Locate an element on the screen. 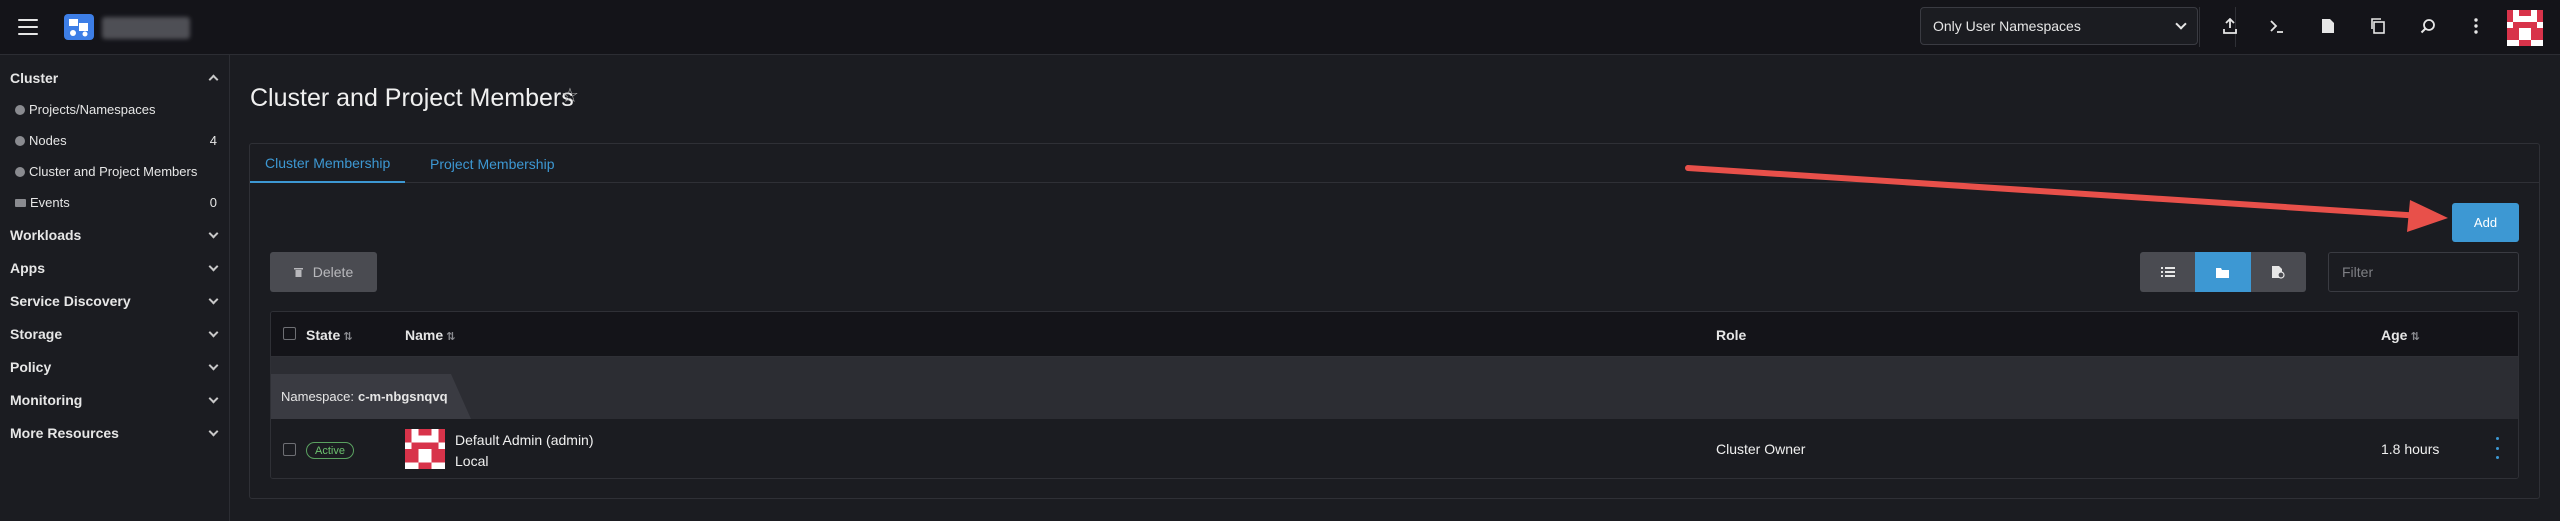 The image size is (2560, 521). tab-bar: Cluster Membership Project Membership is located at coordinates (1394, 163).